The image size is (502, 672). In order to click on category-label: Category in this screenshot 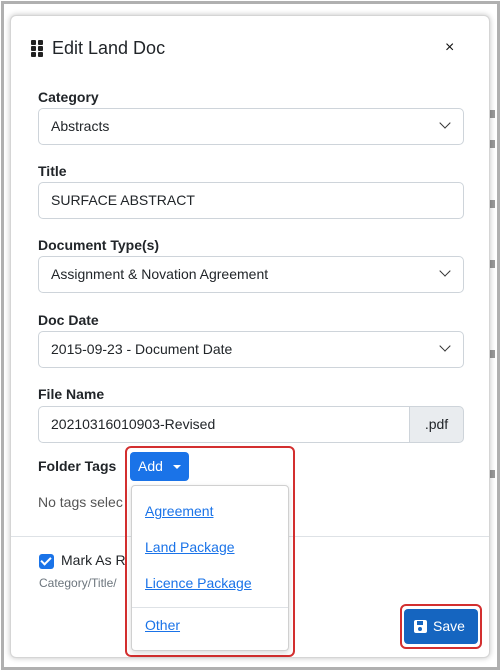, I will do `click(68, 97)`.